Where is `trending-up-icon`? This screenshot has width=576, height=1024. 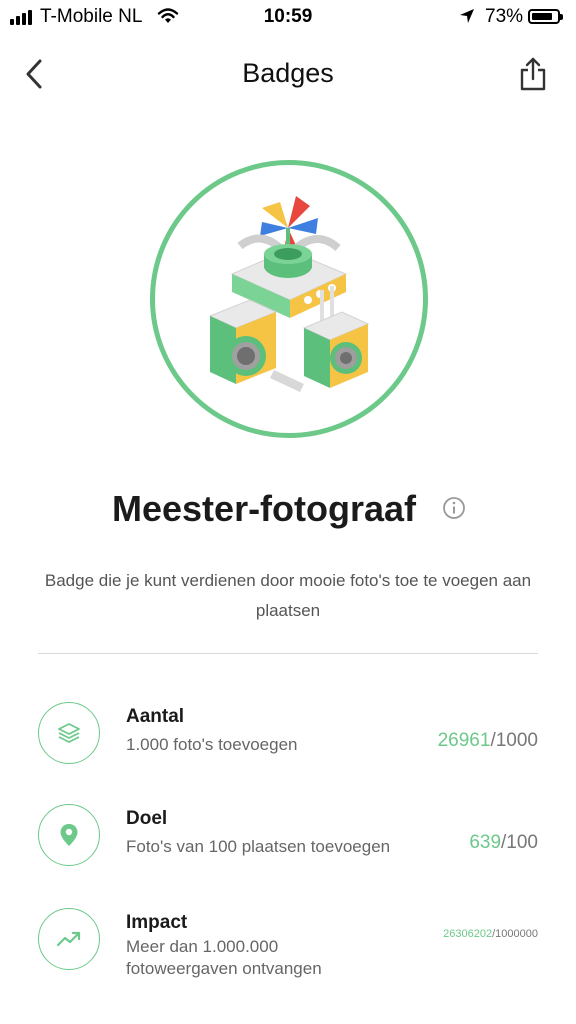
trending-up-icon is located at coordinates (69, 939).